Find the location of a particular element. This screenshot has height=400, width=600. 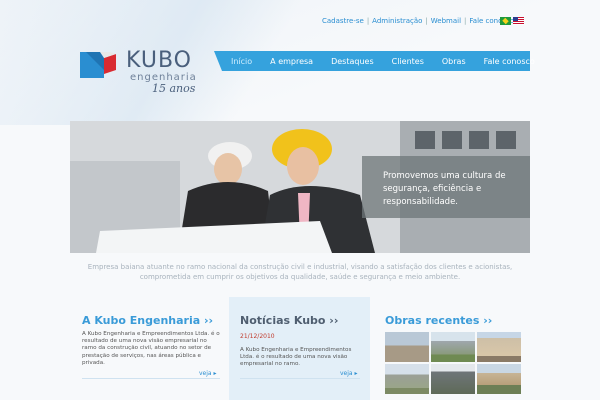

about-title: A Kubo Engenharia ›› is located at coordinates (147, 320).